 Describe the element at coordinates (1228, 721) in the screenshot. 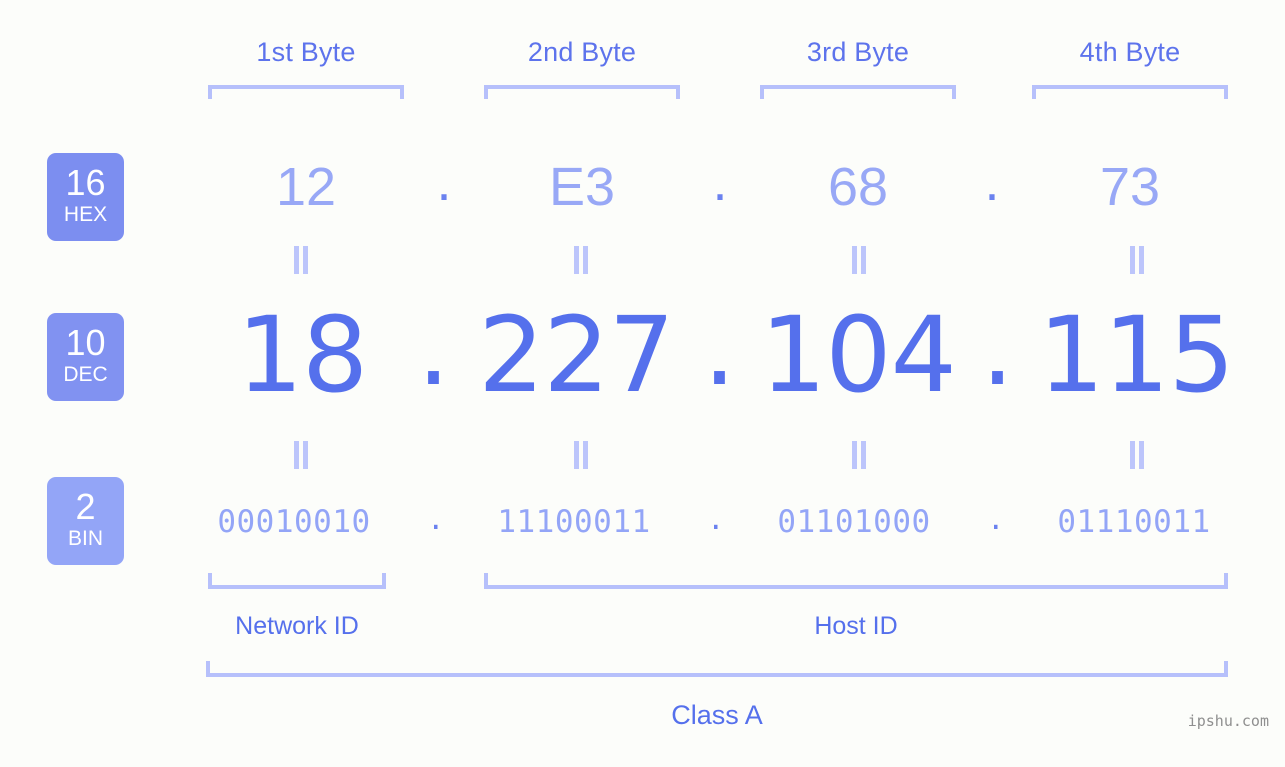

I see `site-watermark: ipshu.com` at that location.